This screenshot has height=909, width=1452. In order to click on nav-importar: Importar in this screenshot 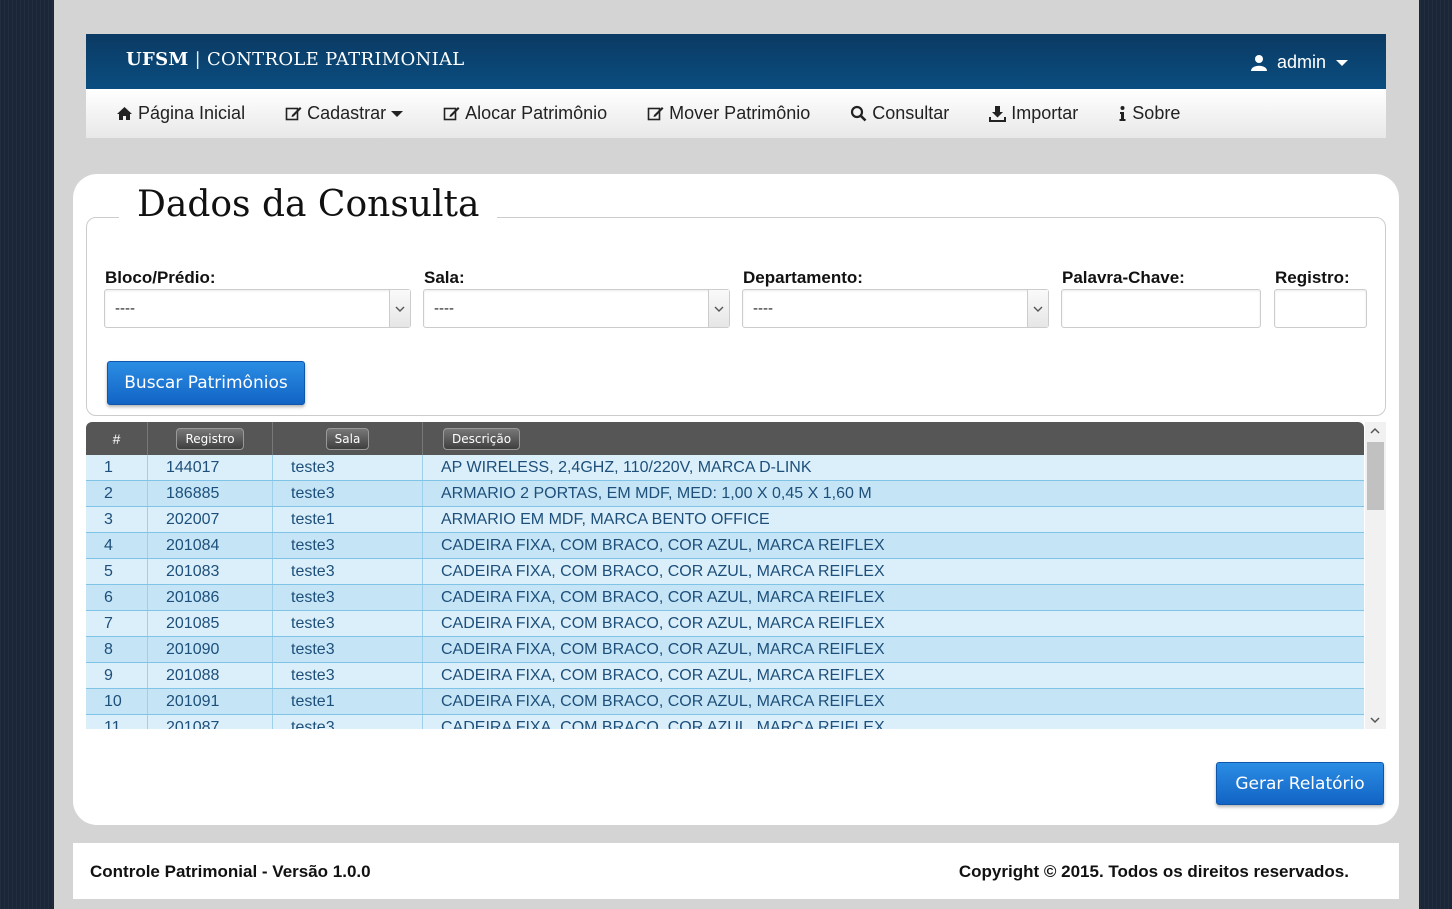, I will do `click(1033, 113)`.